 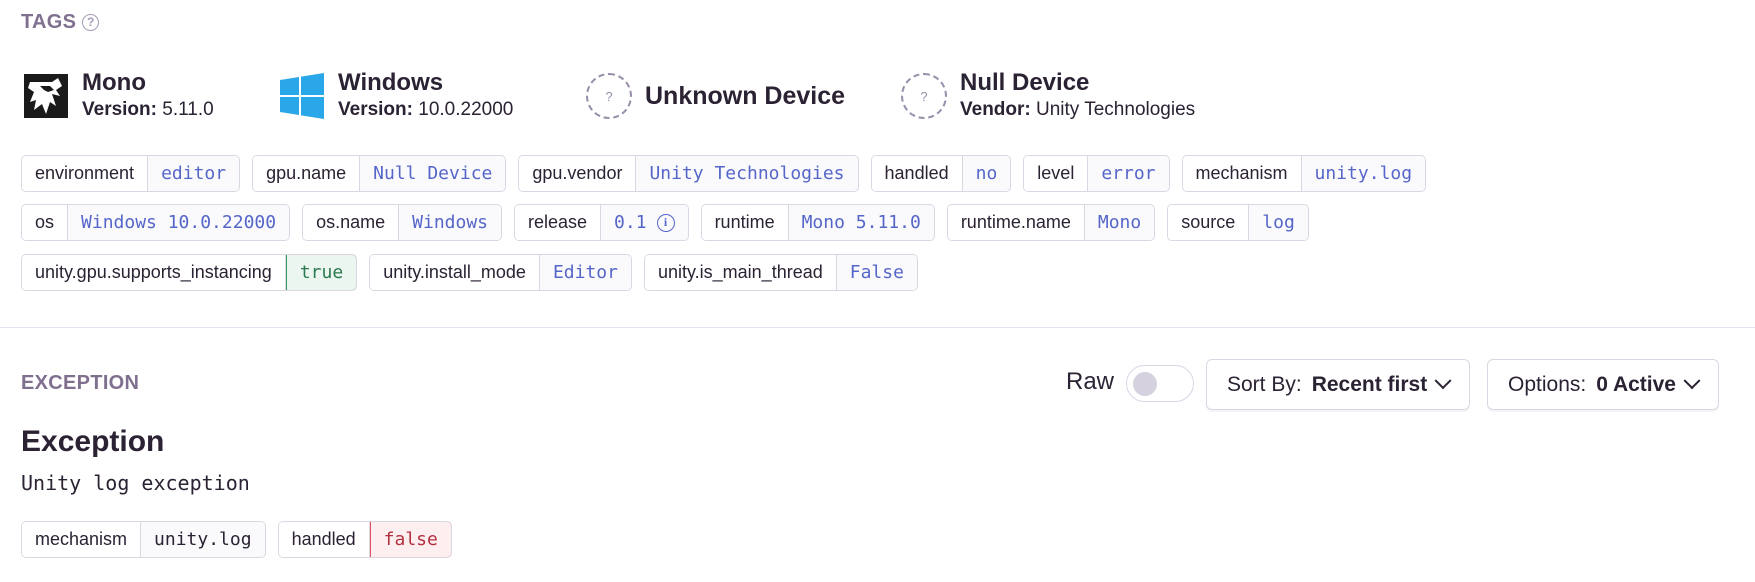 I want to click on context-runtime-name: Mono, so click(x=114, y=82).